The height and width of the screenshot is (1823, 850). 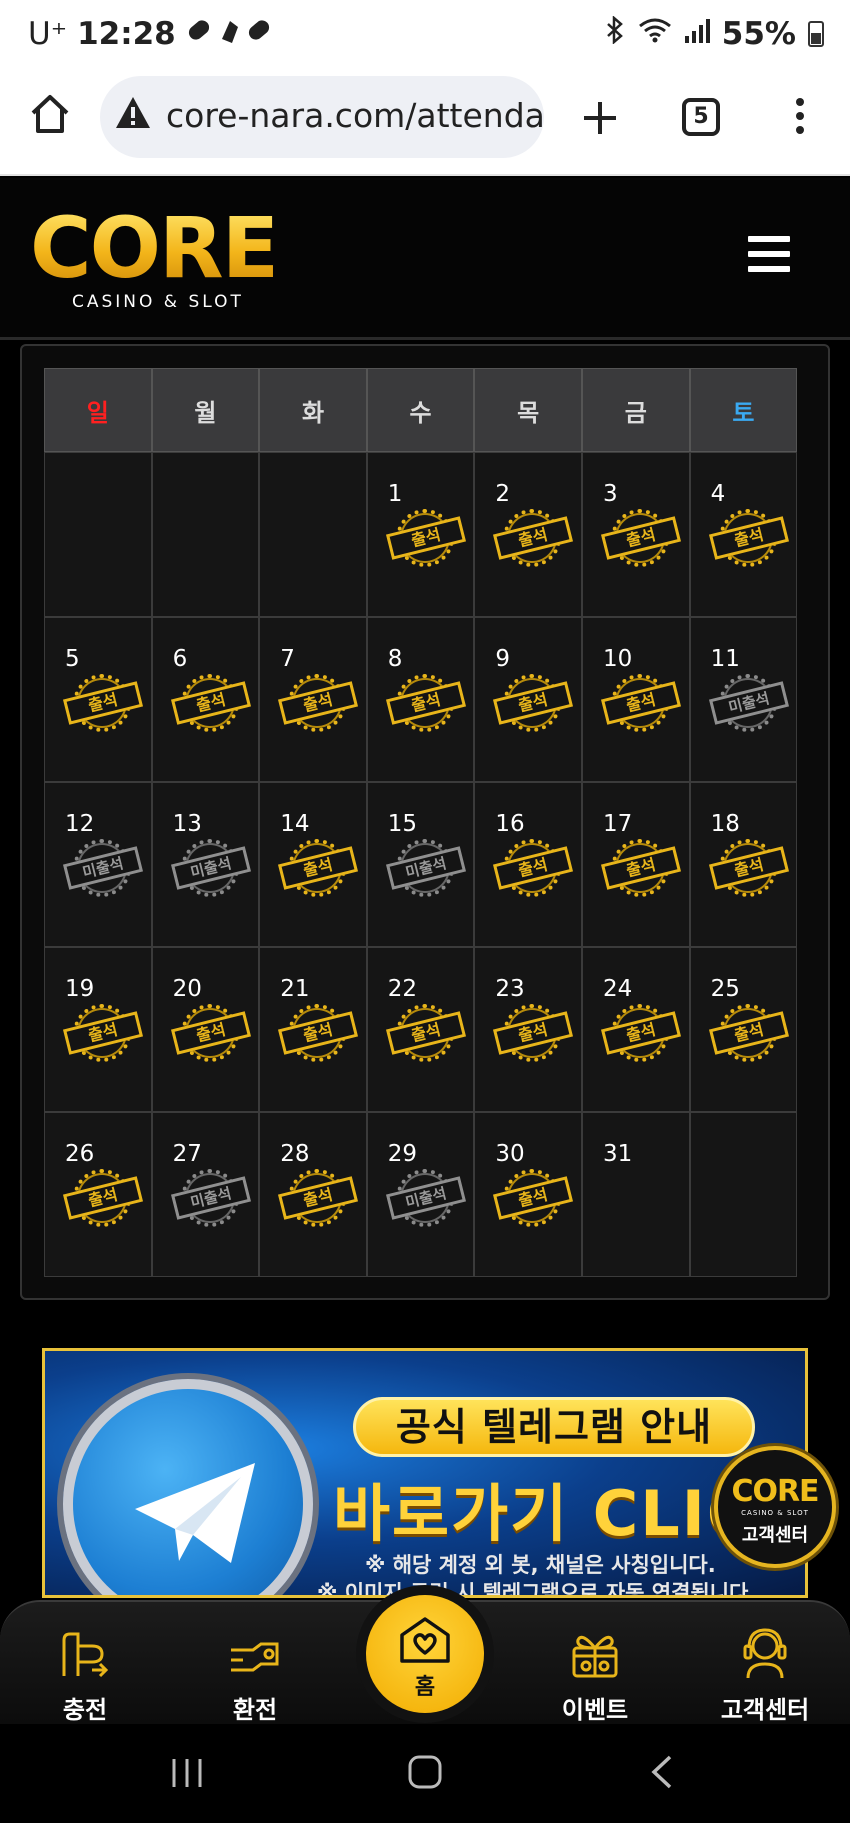 I want to click on calendar-day-cell: 22 출석, so click(x=420, y=1029).